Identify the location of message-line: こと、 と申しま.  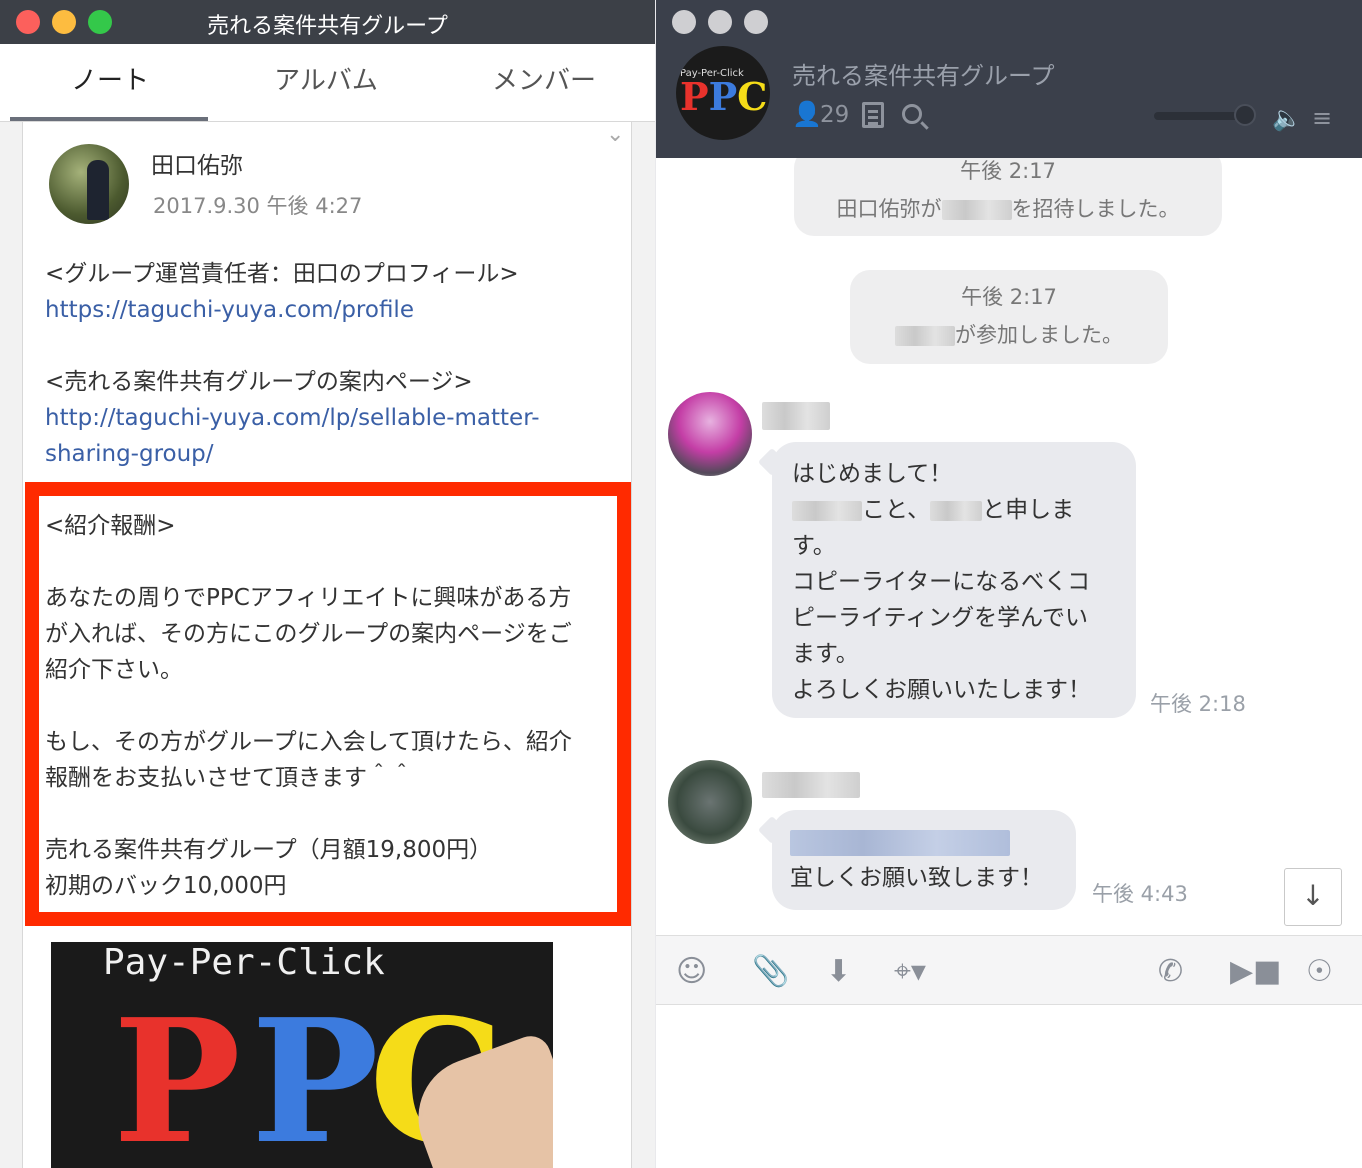
(954, 510).